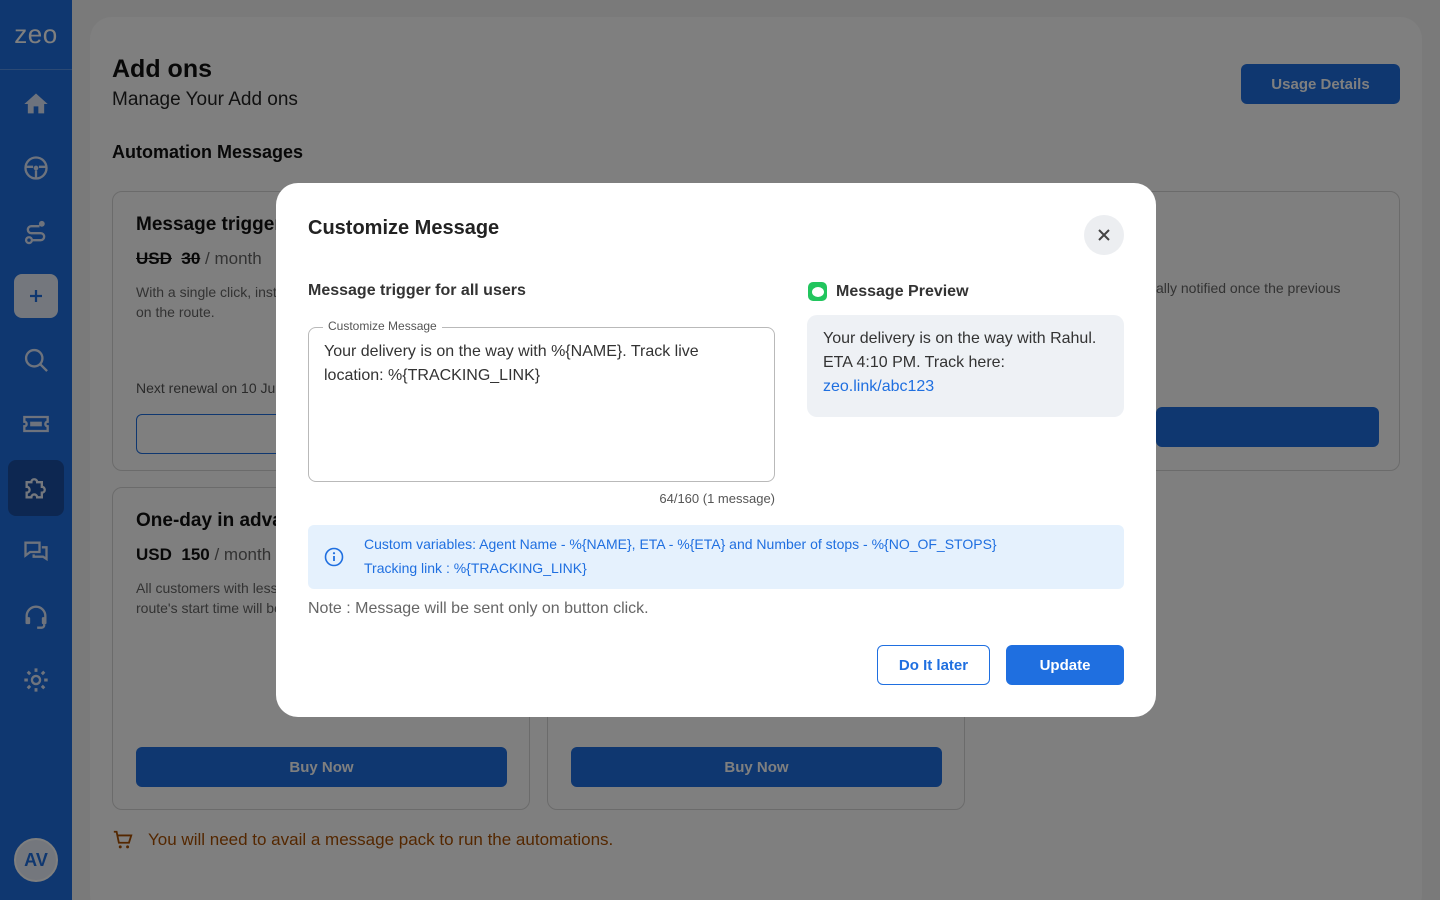 The height and width of the screenshot is (900, 1440). What do you see at coordinates (817, 291) in the screenshot?
I see `message-bubble-icon` at bounding box center [817, 291].